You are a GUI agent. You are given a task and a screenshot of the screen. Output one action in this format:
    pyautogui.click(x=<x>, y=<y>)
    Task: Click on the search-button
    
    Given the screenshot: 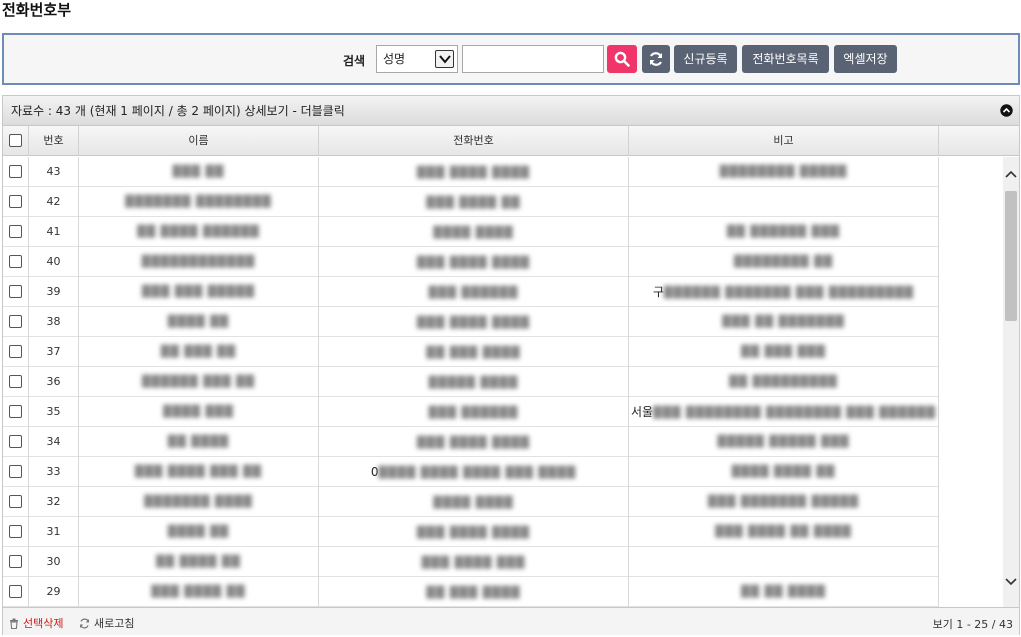 What is the action you would take?
    pyautogui.click(x=622, y=59)
    